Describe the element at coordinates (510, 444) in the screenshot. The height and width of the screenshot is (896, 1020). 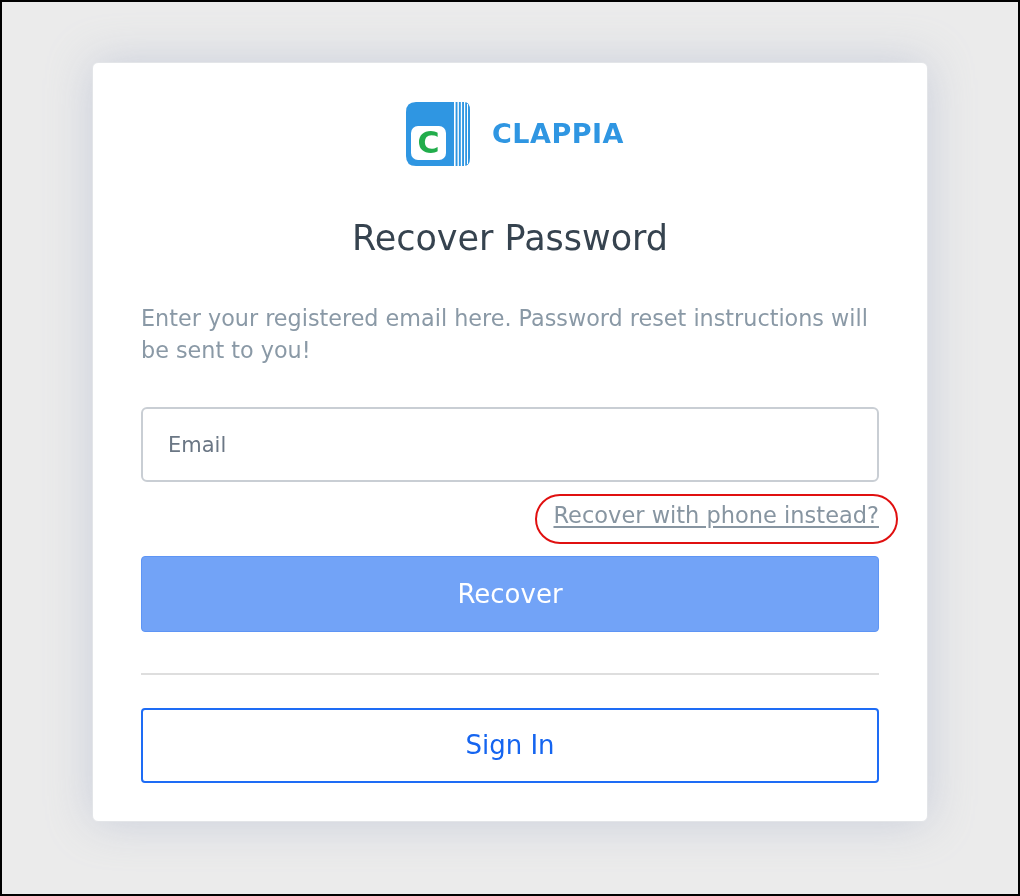
I see `email-field: Email` at that location.